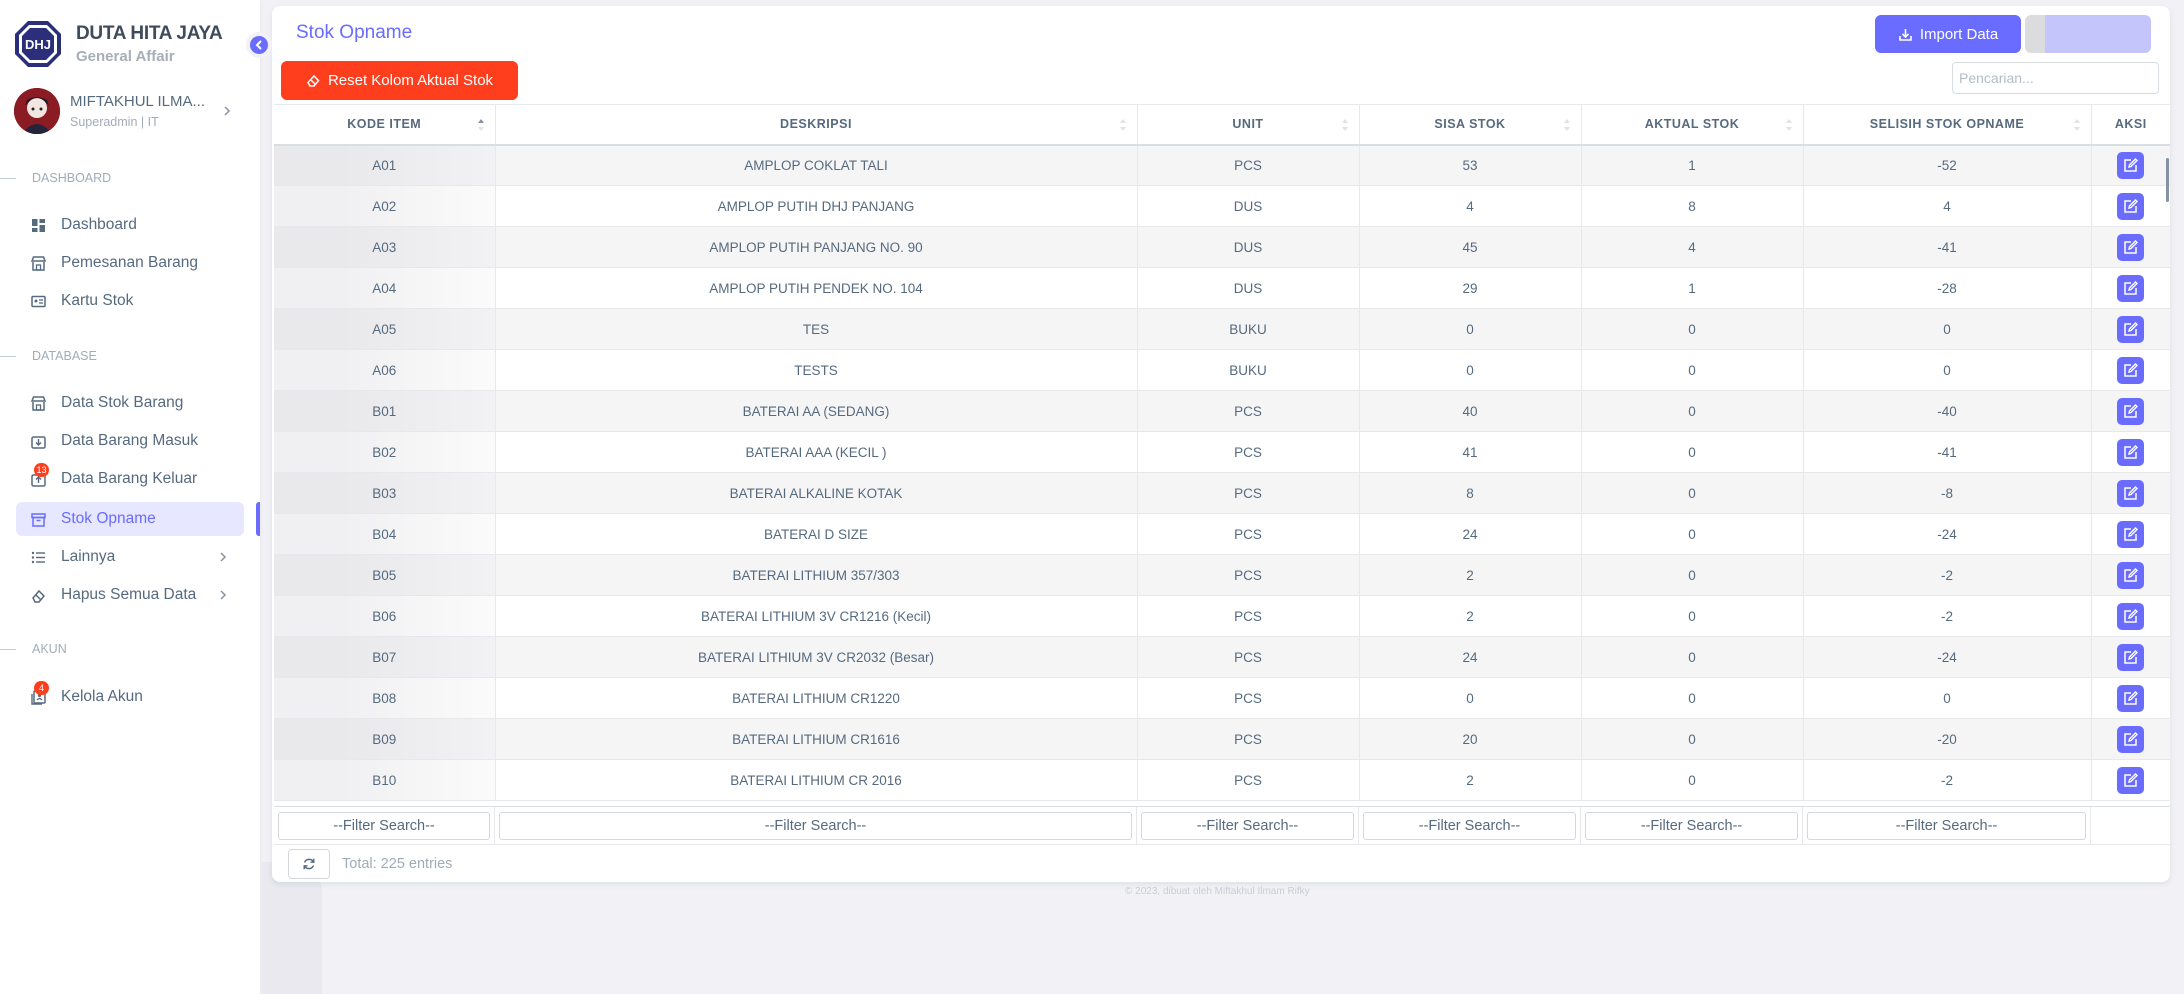 This screenshot has height=994, width=2184. Describe the element at coordinates (1222, 698) in the screenshot. I see `table-row: B08 BATERAI LITHIUM CR1220 PCS 0 0 0` at that location.